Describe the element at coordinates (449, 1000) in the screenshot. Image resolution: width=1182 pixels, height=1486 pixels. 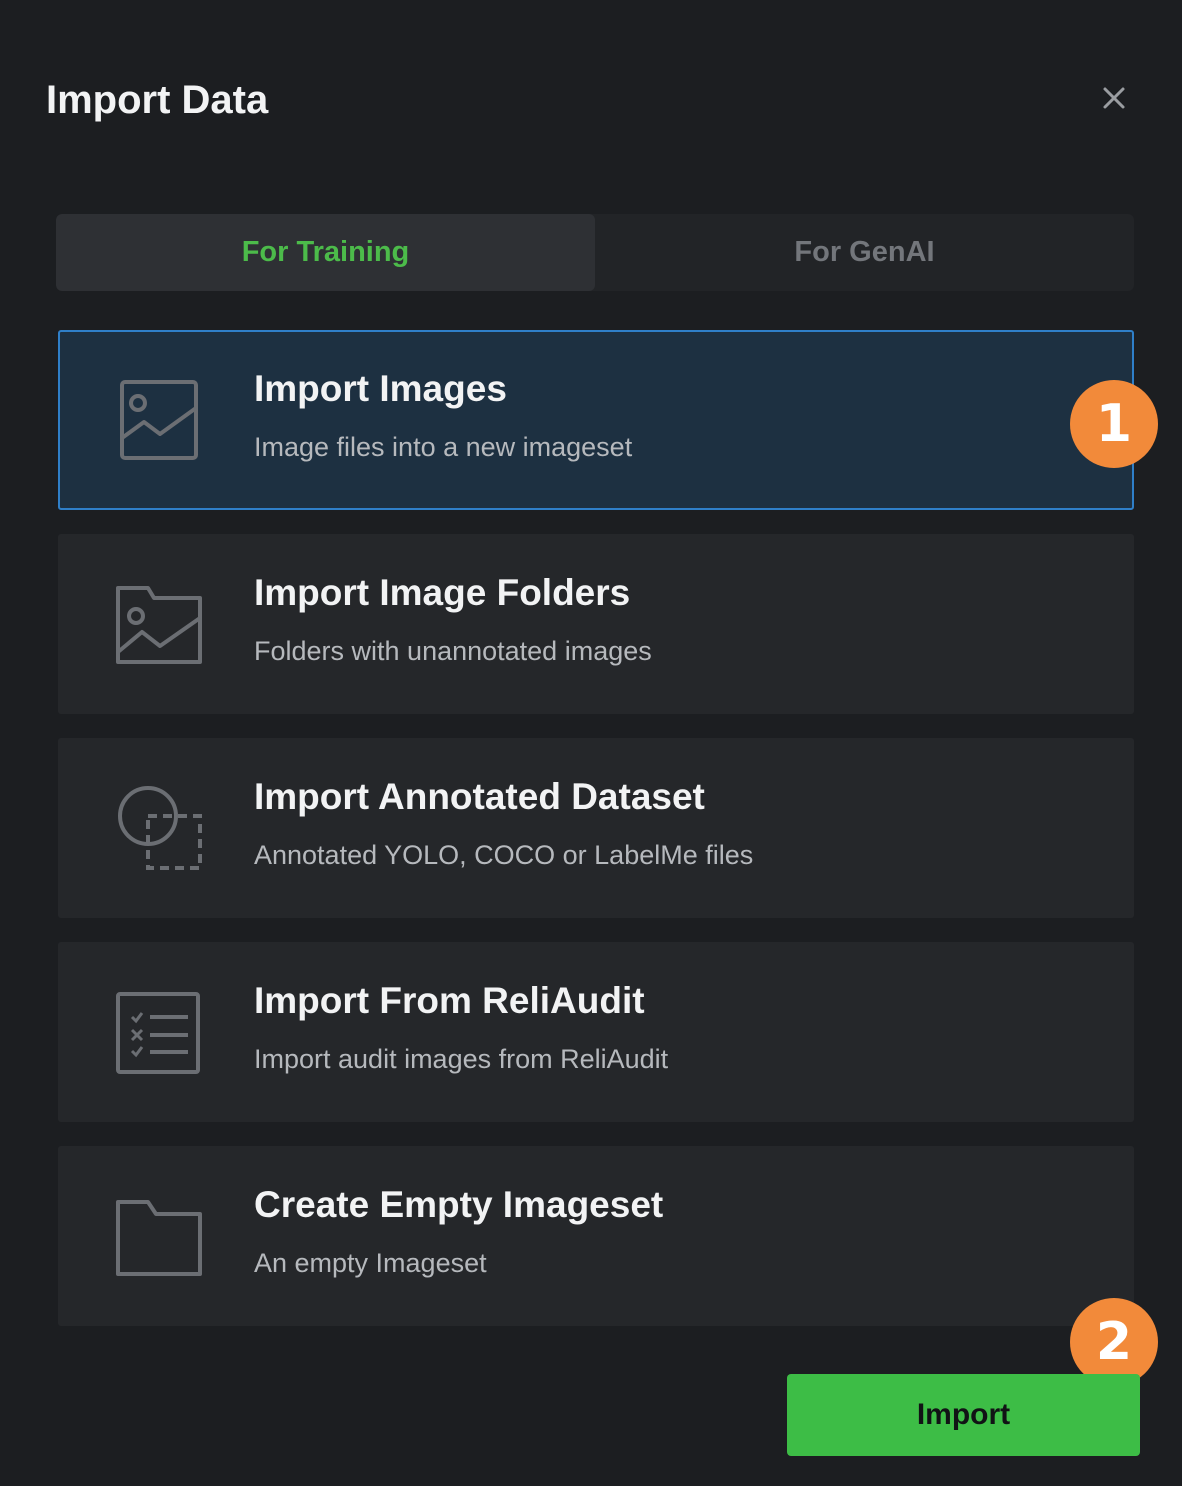
I see `option-title: Import From ReliAudit` at that location.